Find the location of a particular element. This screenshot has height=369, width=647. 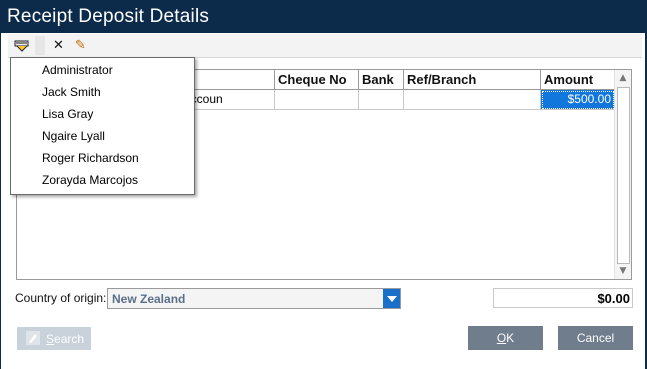

search-label: Search is located at coordinates (65, 339).